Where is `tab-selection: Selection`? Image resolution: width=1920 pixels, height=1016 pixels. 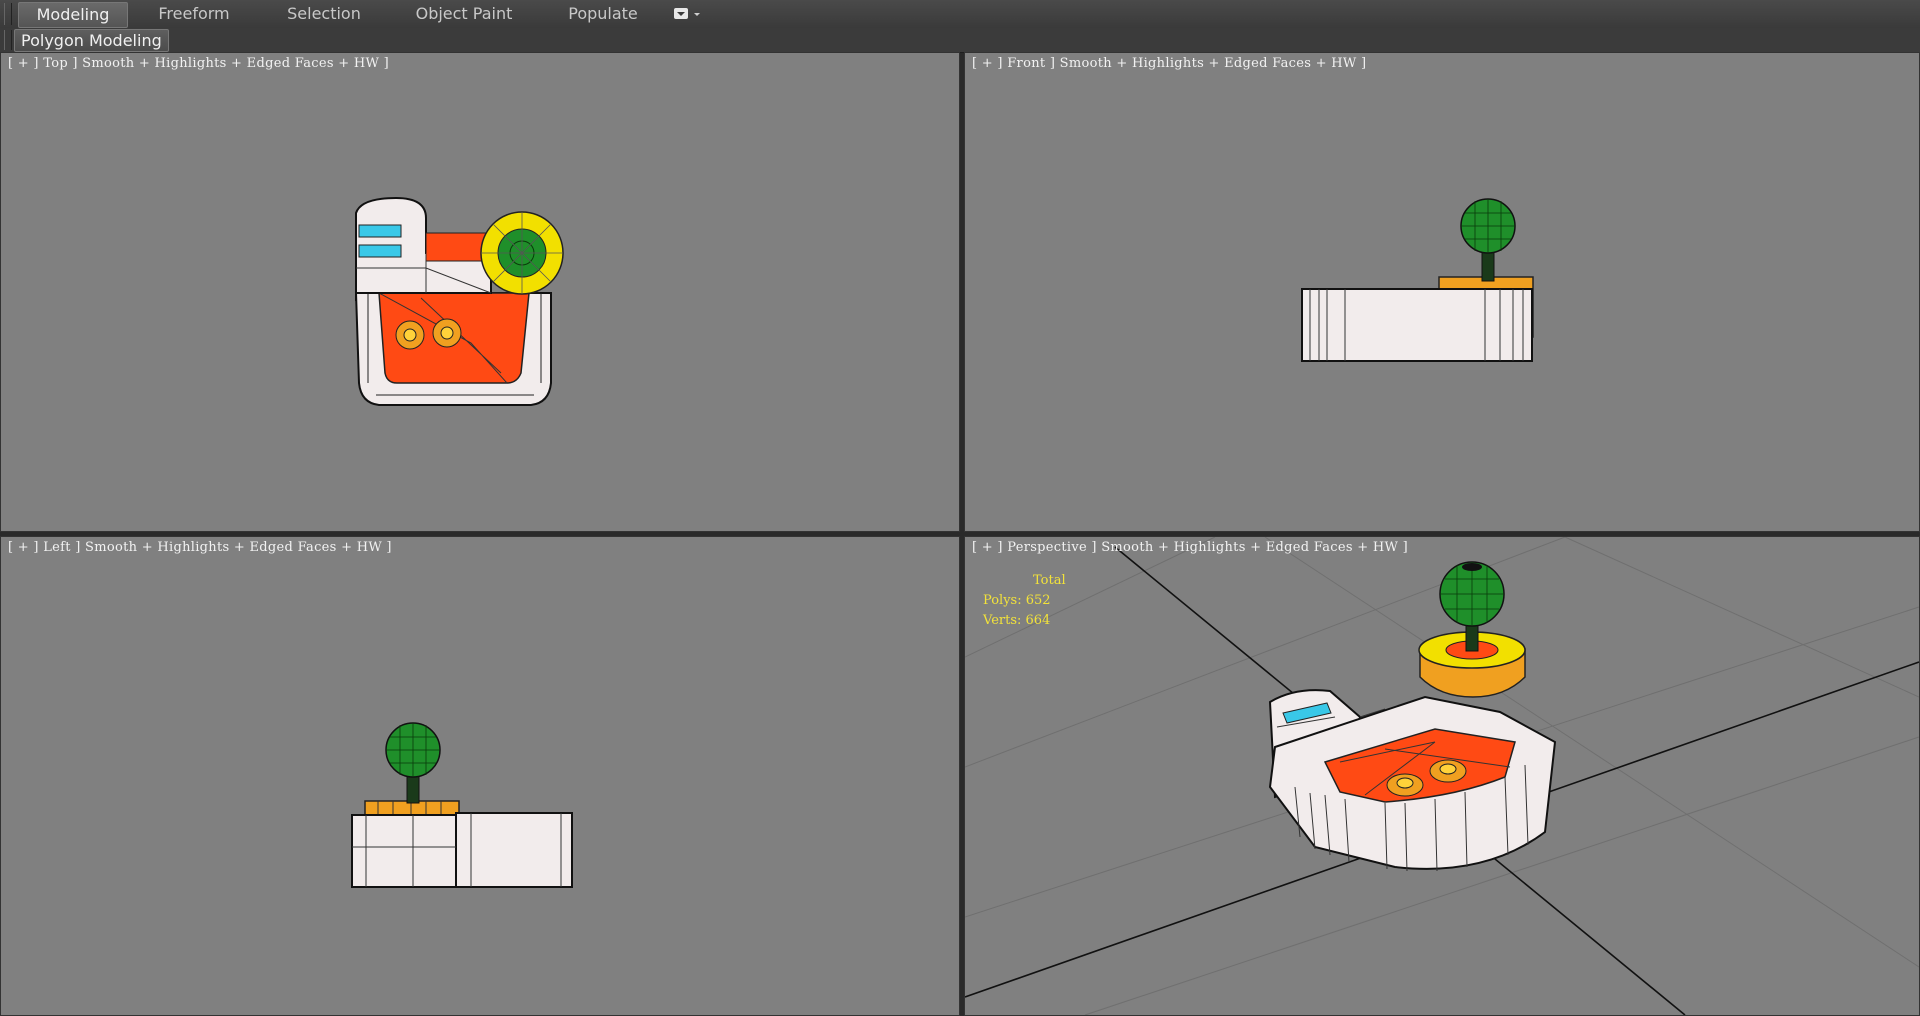 tab-selection: Selection is located at coordinates (324, 14).